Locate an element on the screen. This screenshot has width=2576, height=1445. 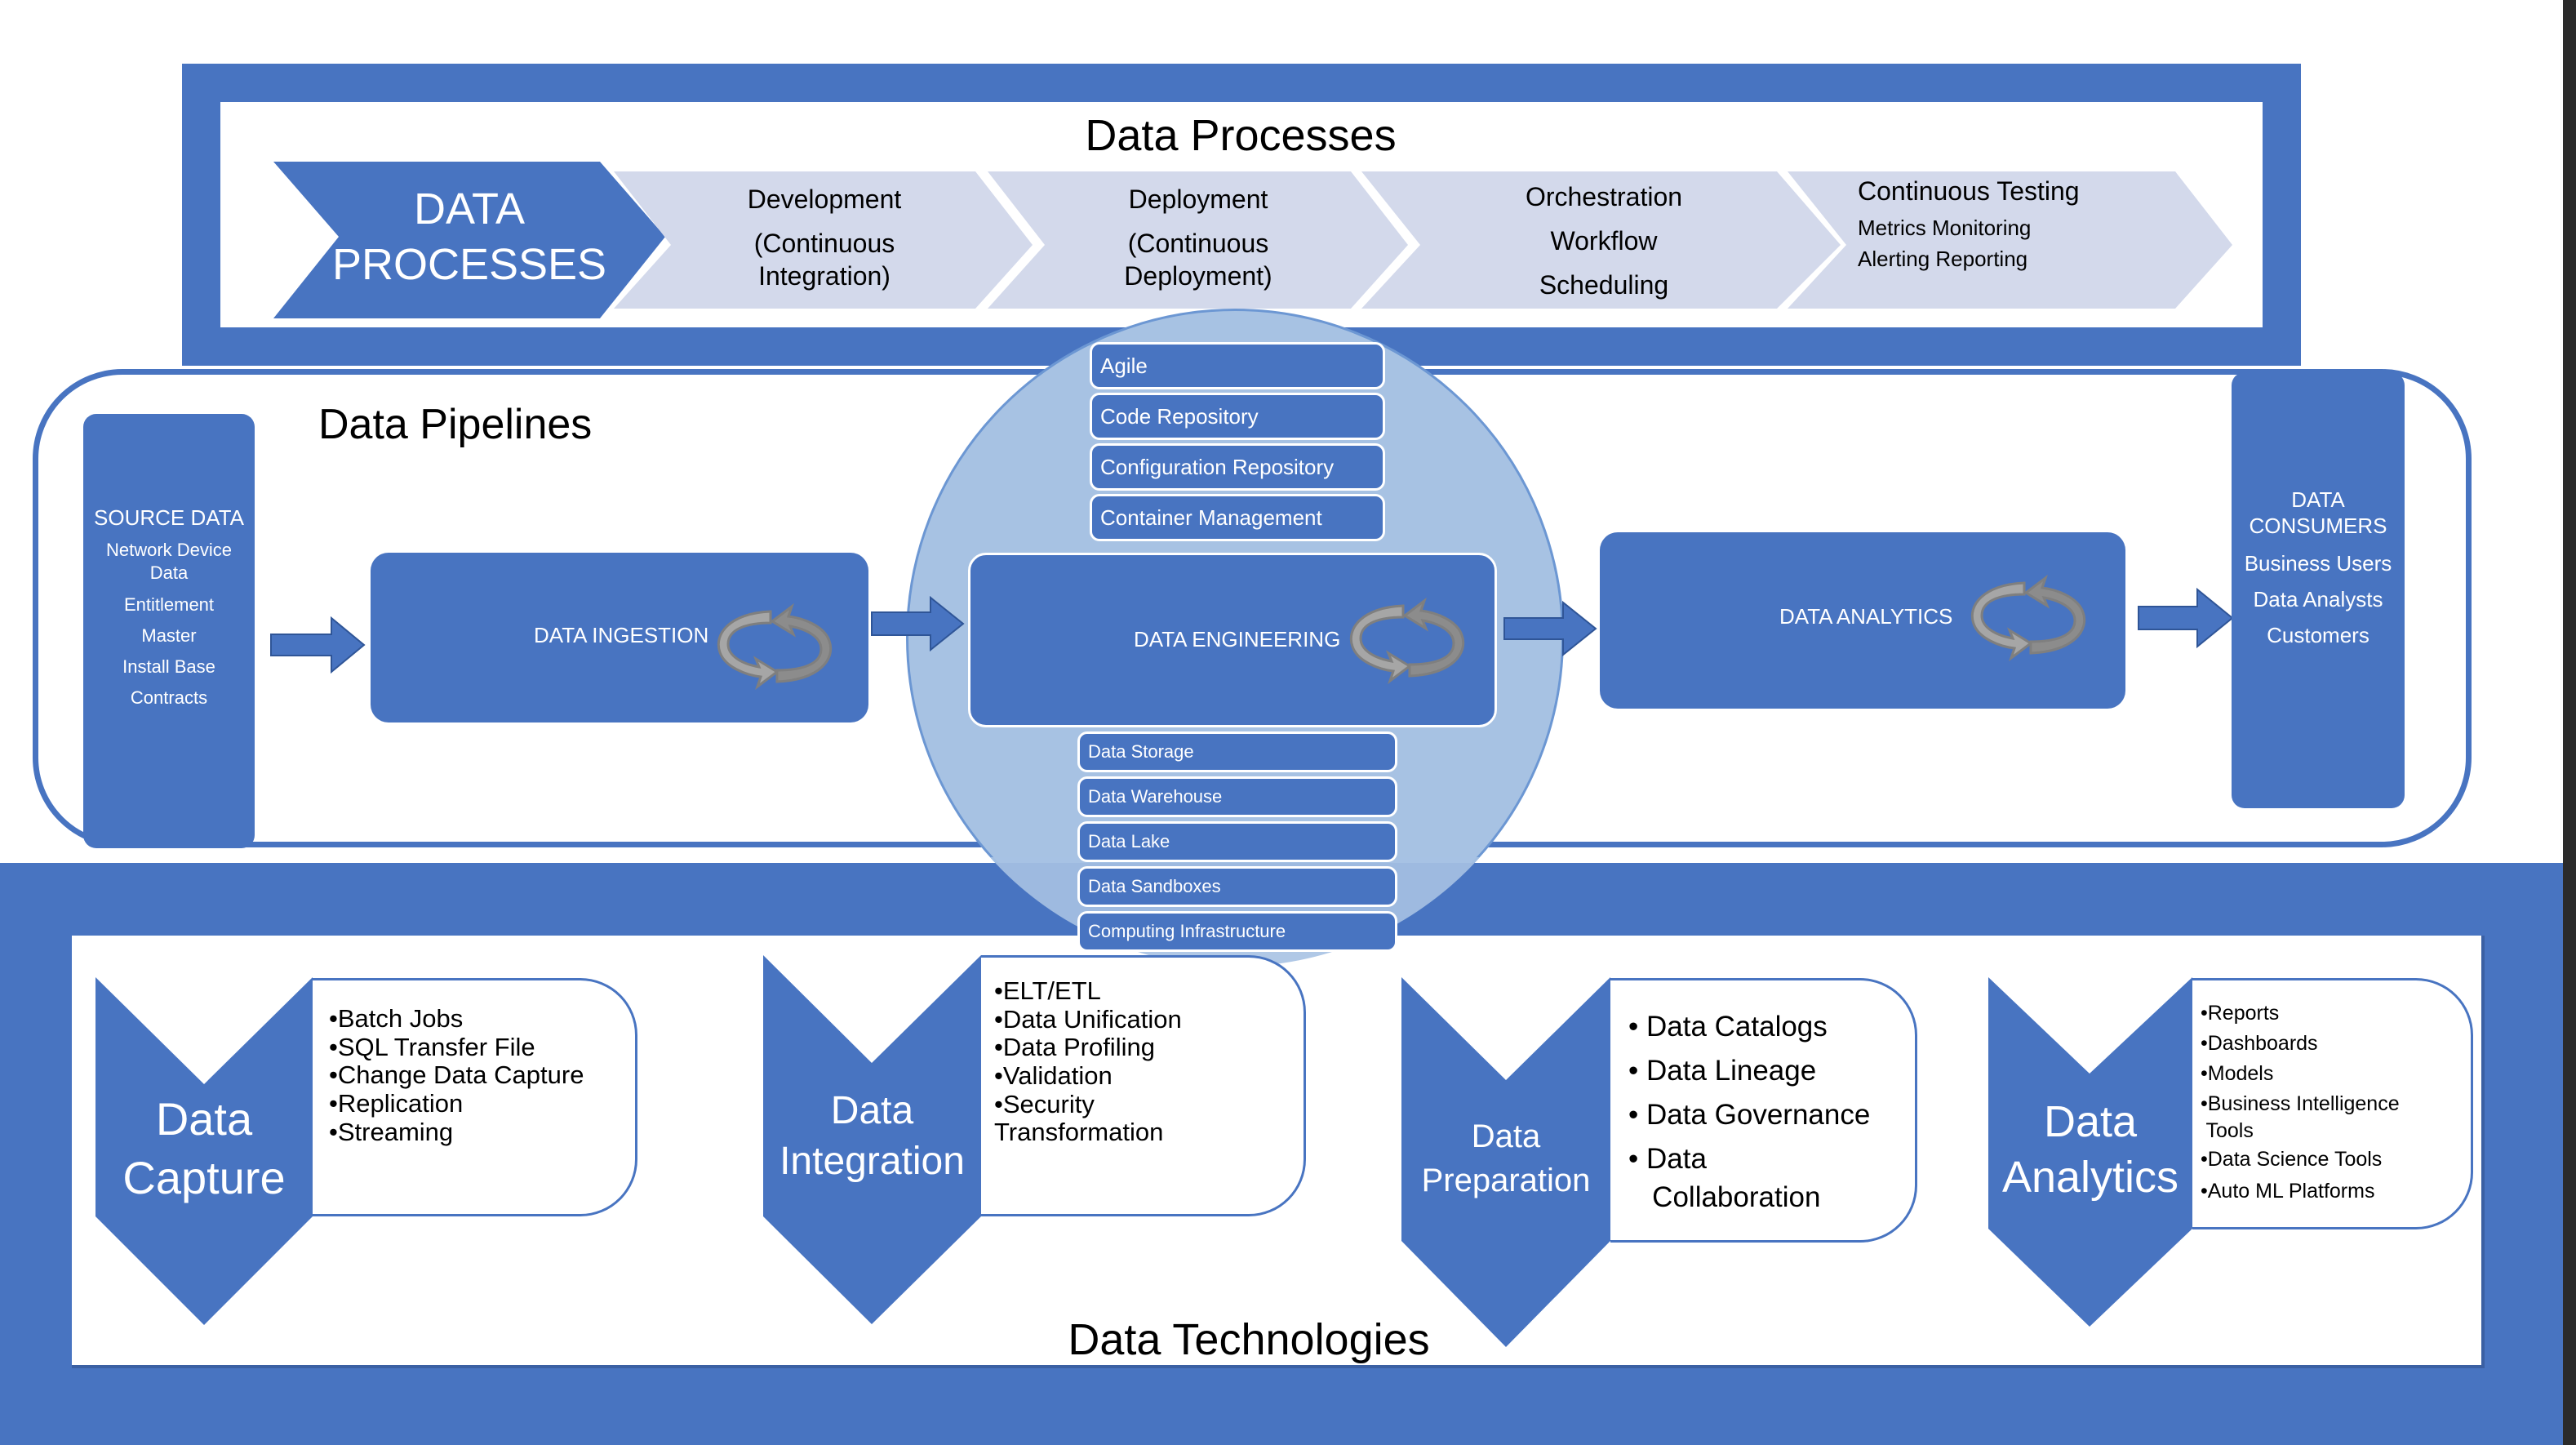
tech-item: Collaboration is located at coordinates (1724, 1197).